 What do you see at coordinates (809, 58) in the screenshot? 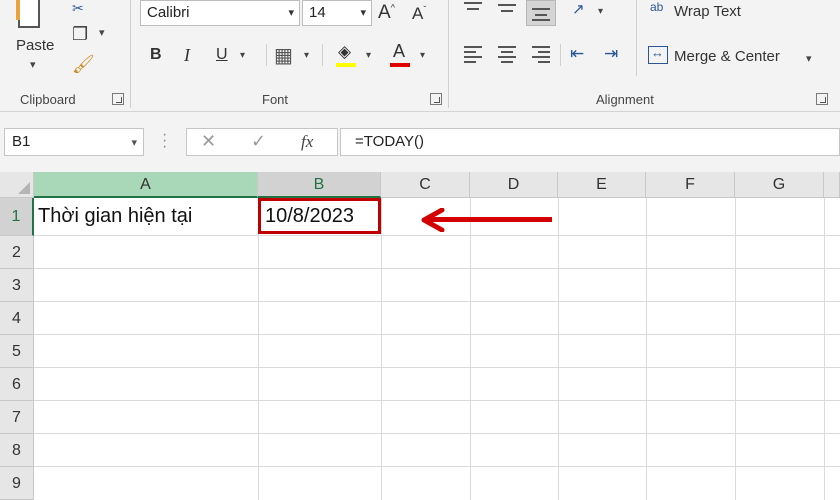
I see `merge-dropdown-chevron-icon: ▾` at bounding box center [809, 58].